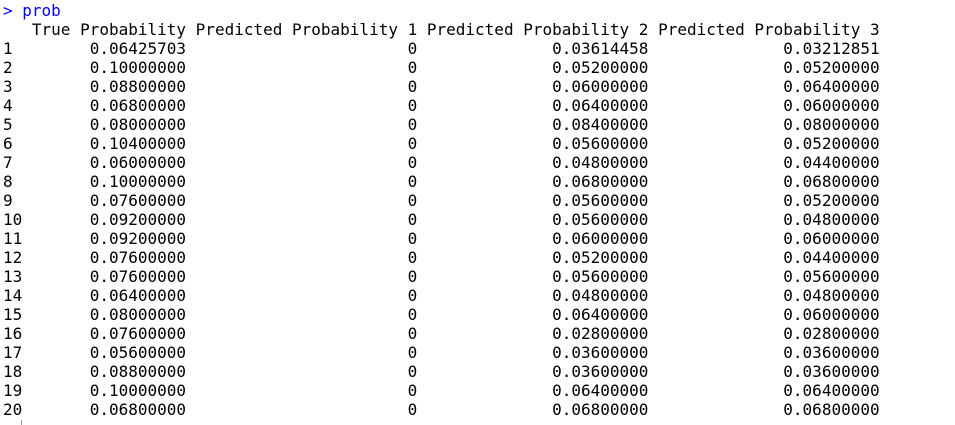 This screenshot has width=955, height=425. What do you see at coordinates (13, 219) in the screenshot?
I see `row-name: 10` at bounding box center [13, 219].